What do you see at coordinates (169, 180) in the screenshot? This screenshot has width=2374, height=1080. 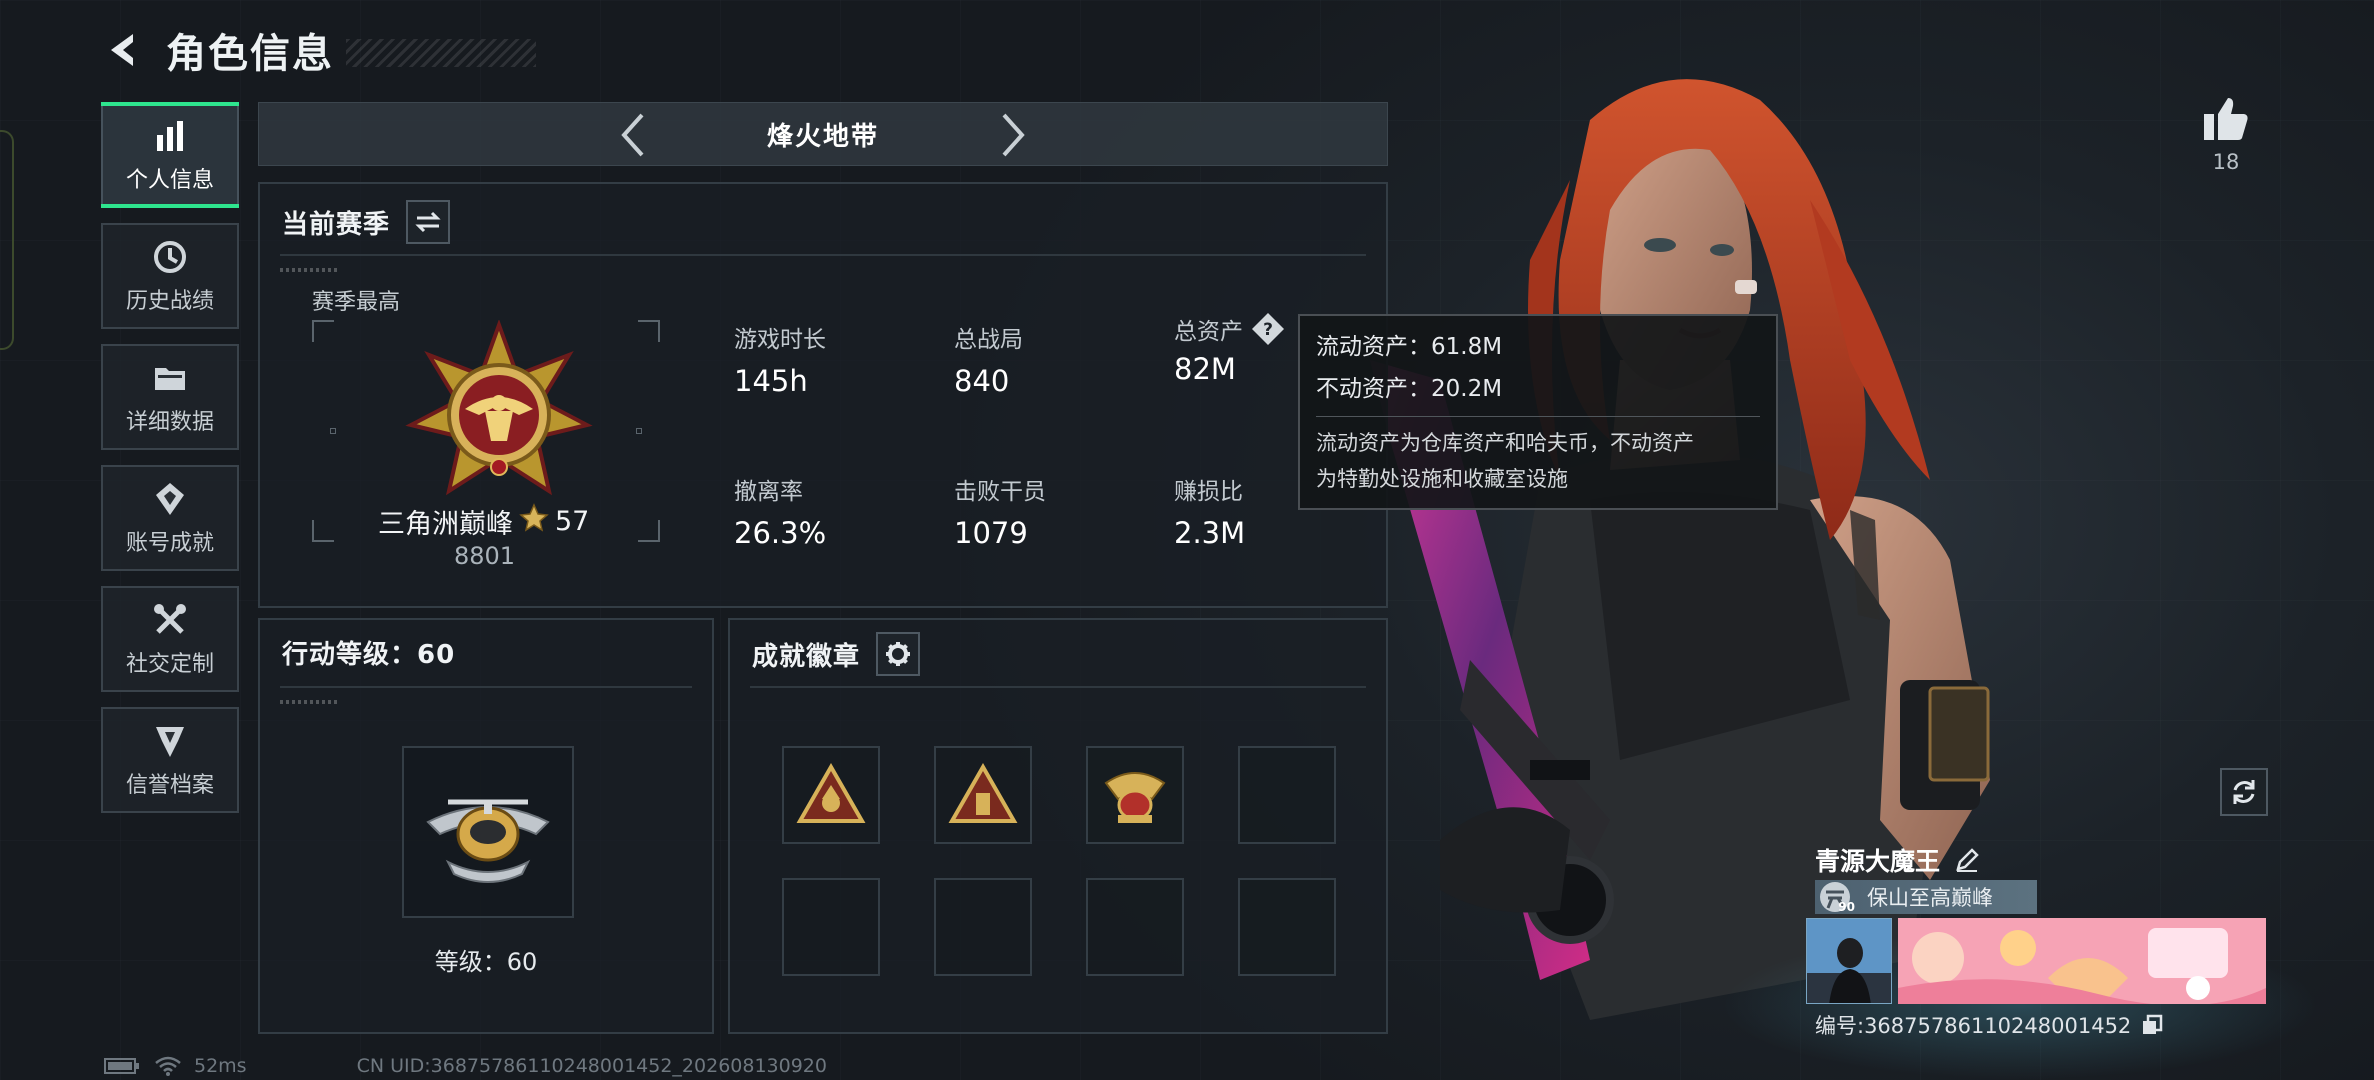 I see `sidebar-item-label: 个人信息` at bounding box center [169, 180].